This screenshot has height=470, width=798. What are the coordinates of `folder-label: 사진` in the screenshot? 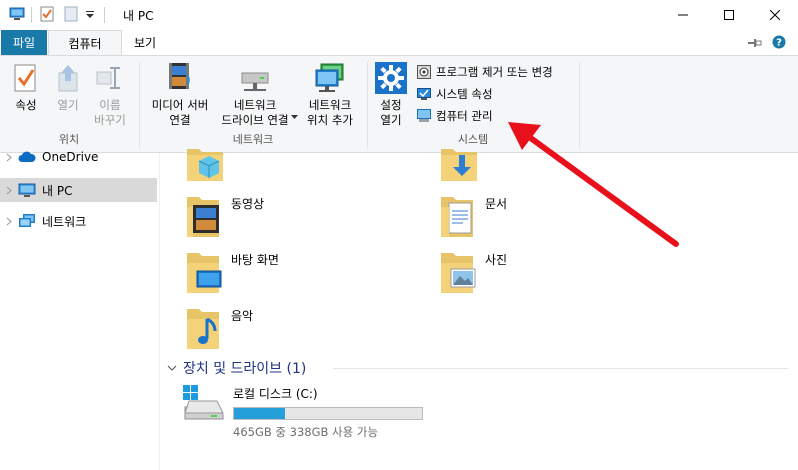 It's located at (496, 260).